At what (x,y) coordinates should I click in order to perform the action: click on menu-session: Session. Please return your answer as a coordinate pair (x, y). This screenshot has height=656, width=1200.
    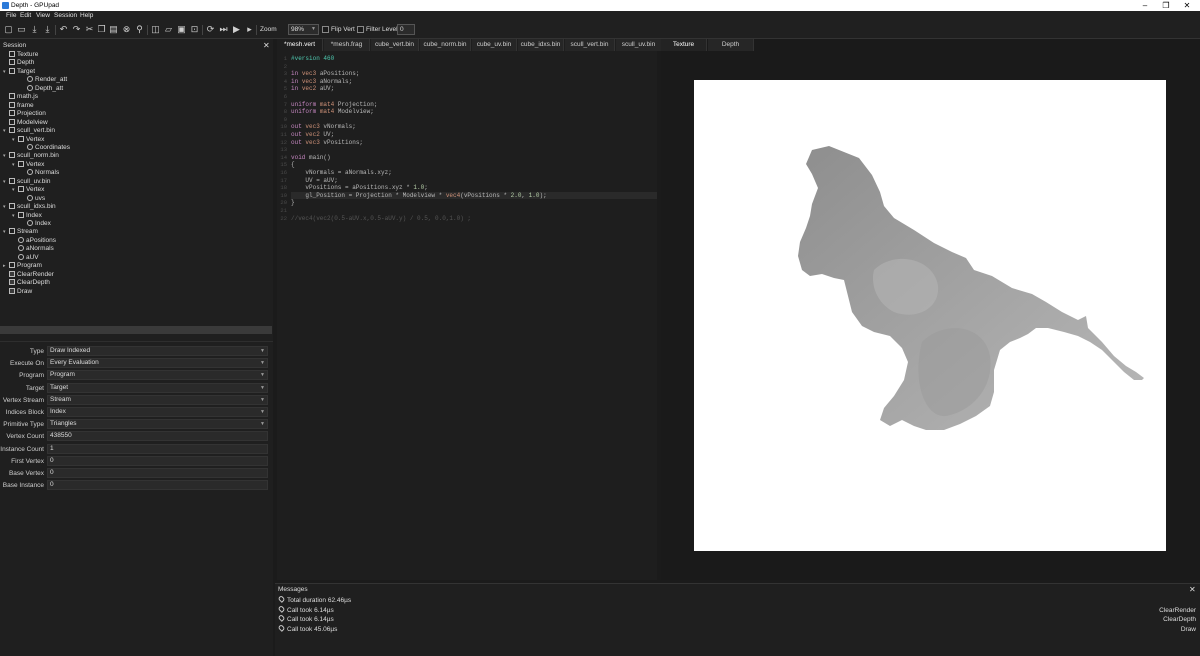
    Looking at the image, I should click on (65, 16).